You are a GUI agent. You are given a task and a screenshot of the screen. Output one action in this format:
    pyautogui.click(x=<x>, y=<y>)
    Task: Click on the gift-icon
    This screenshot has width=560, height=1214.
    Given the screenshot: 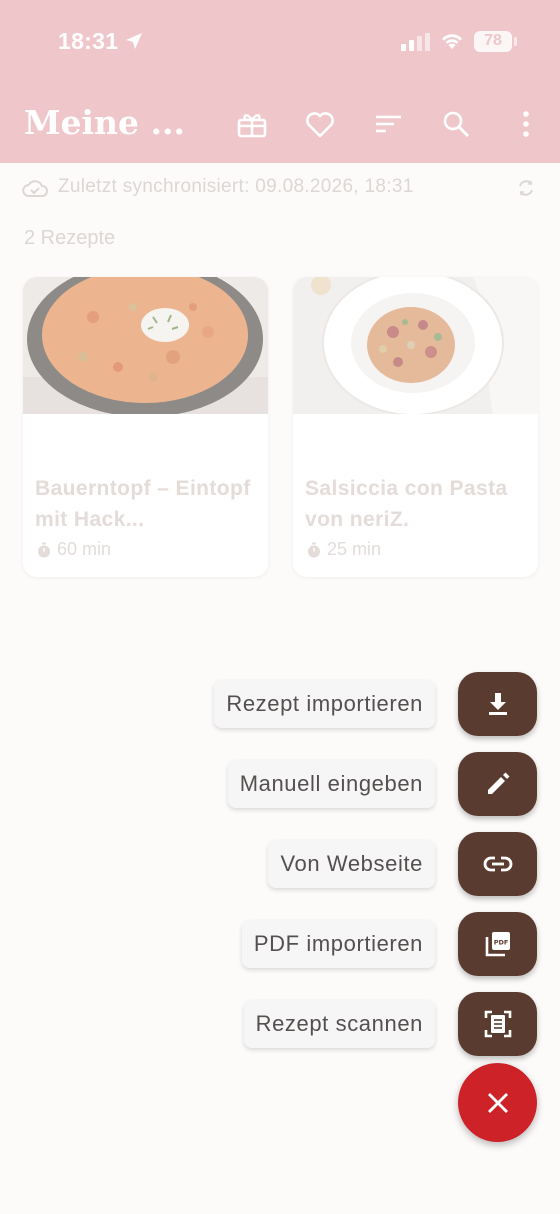 What is the action you would take?
    pyautogui.click(x=252, y=124)
    